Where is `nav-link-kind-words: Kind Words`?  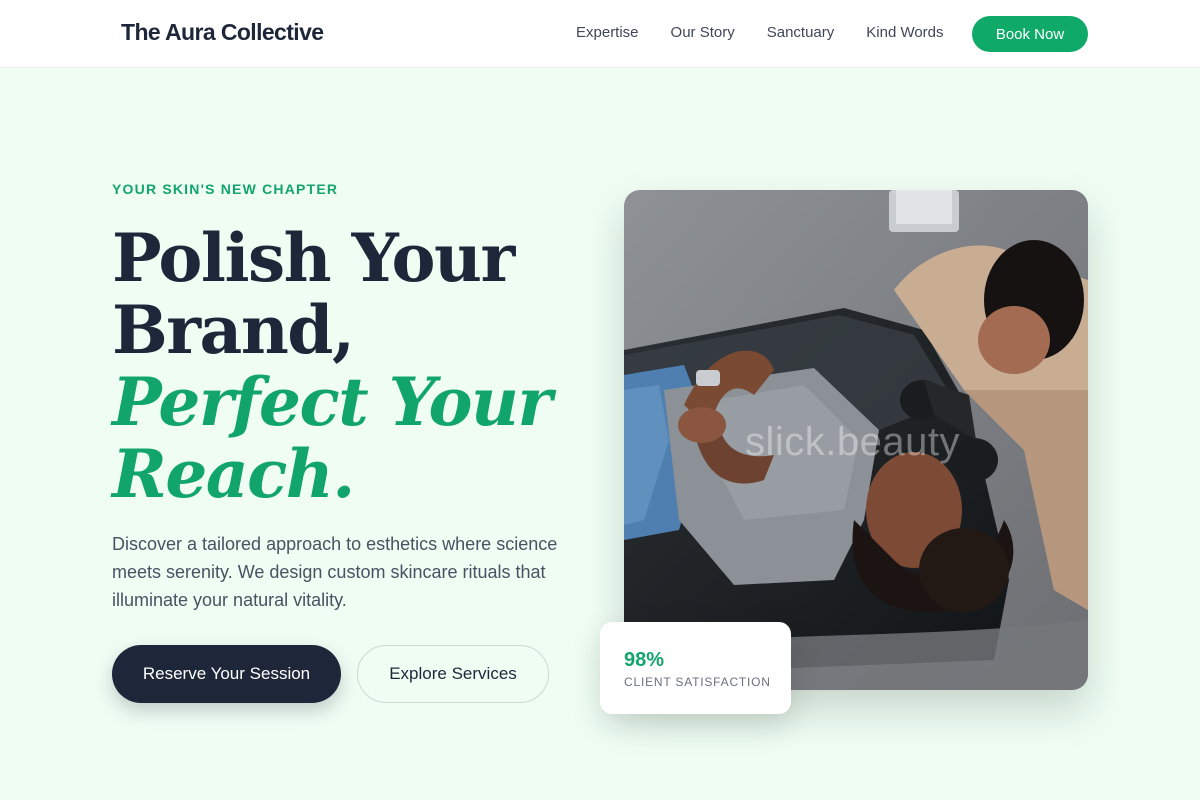
nav-link-kind-words: Kind Words is located at coordinates (904, 32).